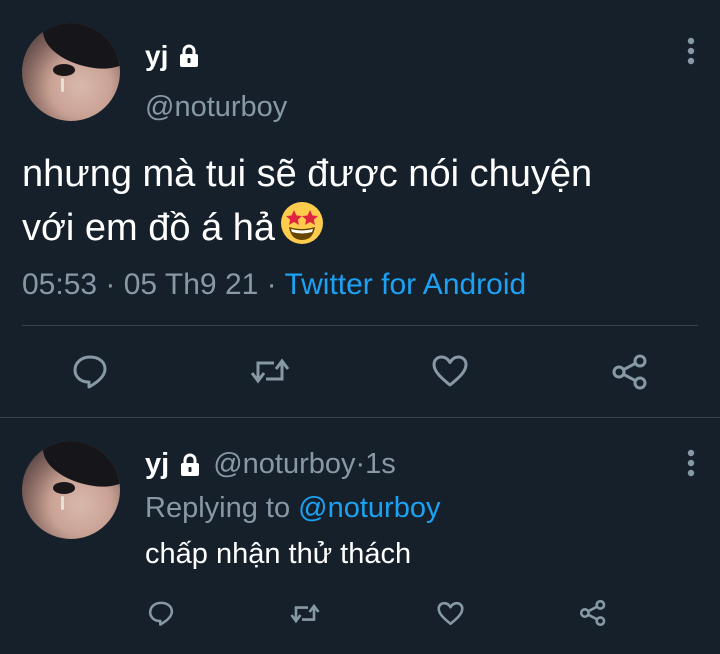  Describe the element at coordinates (60, 284) in the screenshot. I see `tweet-time: 05:53` at that location.